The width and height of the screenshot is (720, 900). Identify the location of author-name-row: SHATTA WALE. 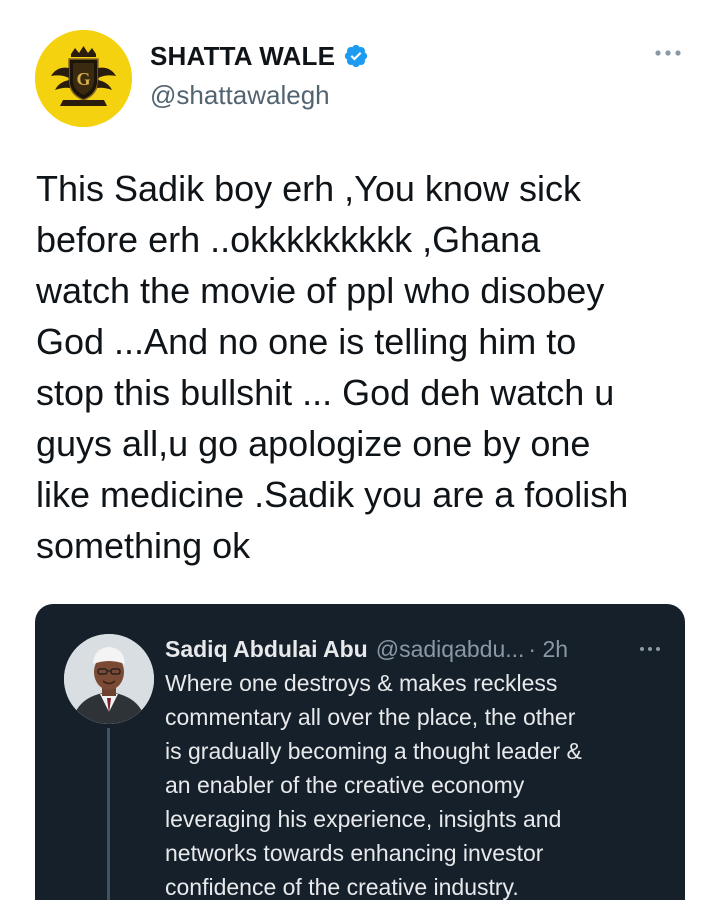
(259, 56).